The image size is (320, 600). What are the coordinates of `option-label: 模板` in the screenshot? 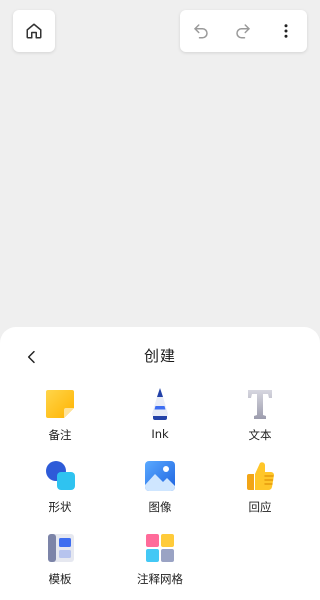 It's located at (60, 579).